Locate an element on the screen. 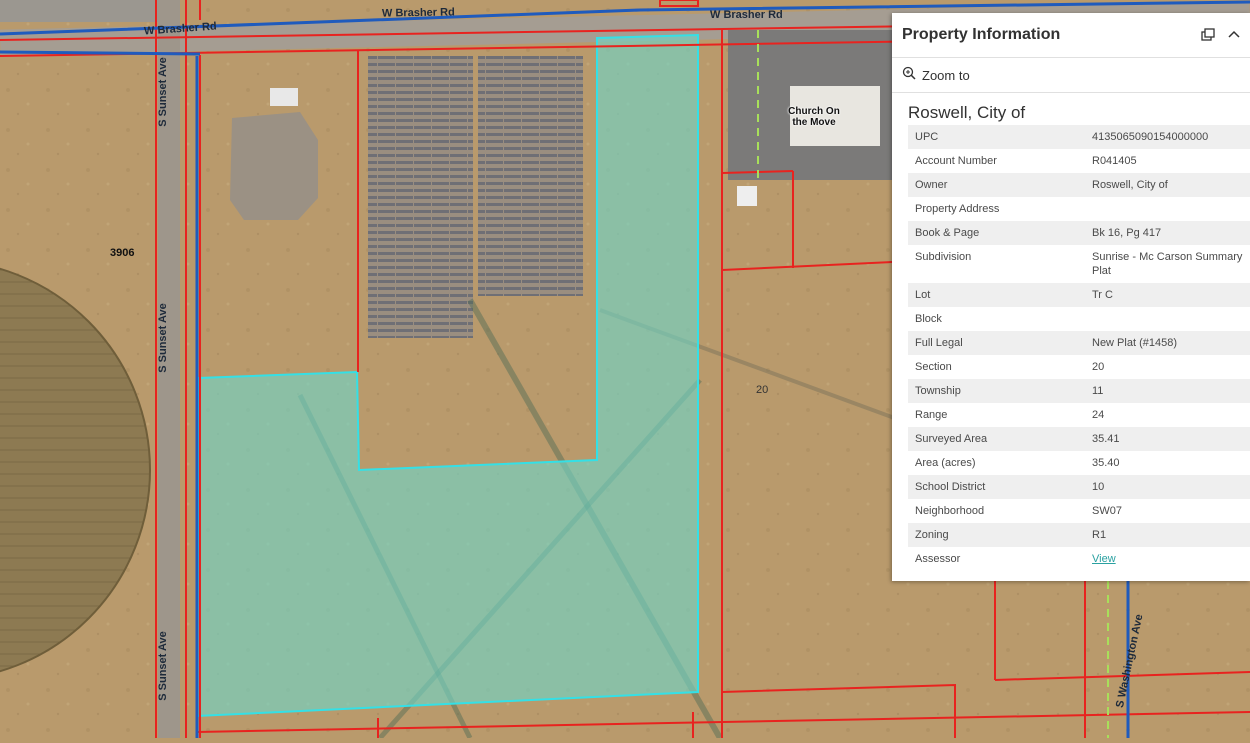  attribute-row: Lot Tr C is located at coordinates (1079, 295).